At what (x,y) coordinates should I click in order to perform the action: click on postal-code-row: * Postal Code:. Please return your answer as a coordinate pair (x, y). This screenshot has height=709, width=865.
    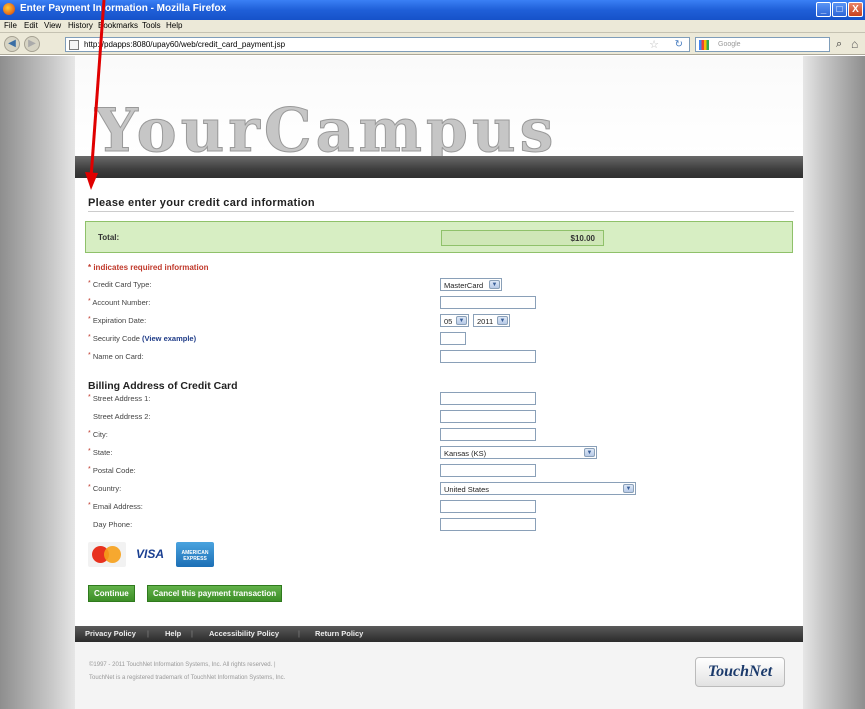
    Looking at the image, I should click on (438, 471).